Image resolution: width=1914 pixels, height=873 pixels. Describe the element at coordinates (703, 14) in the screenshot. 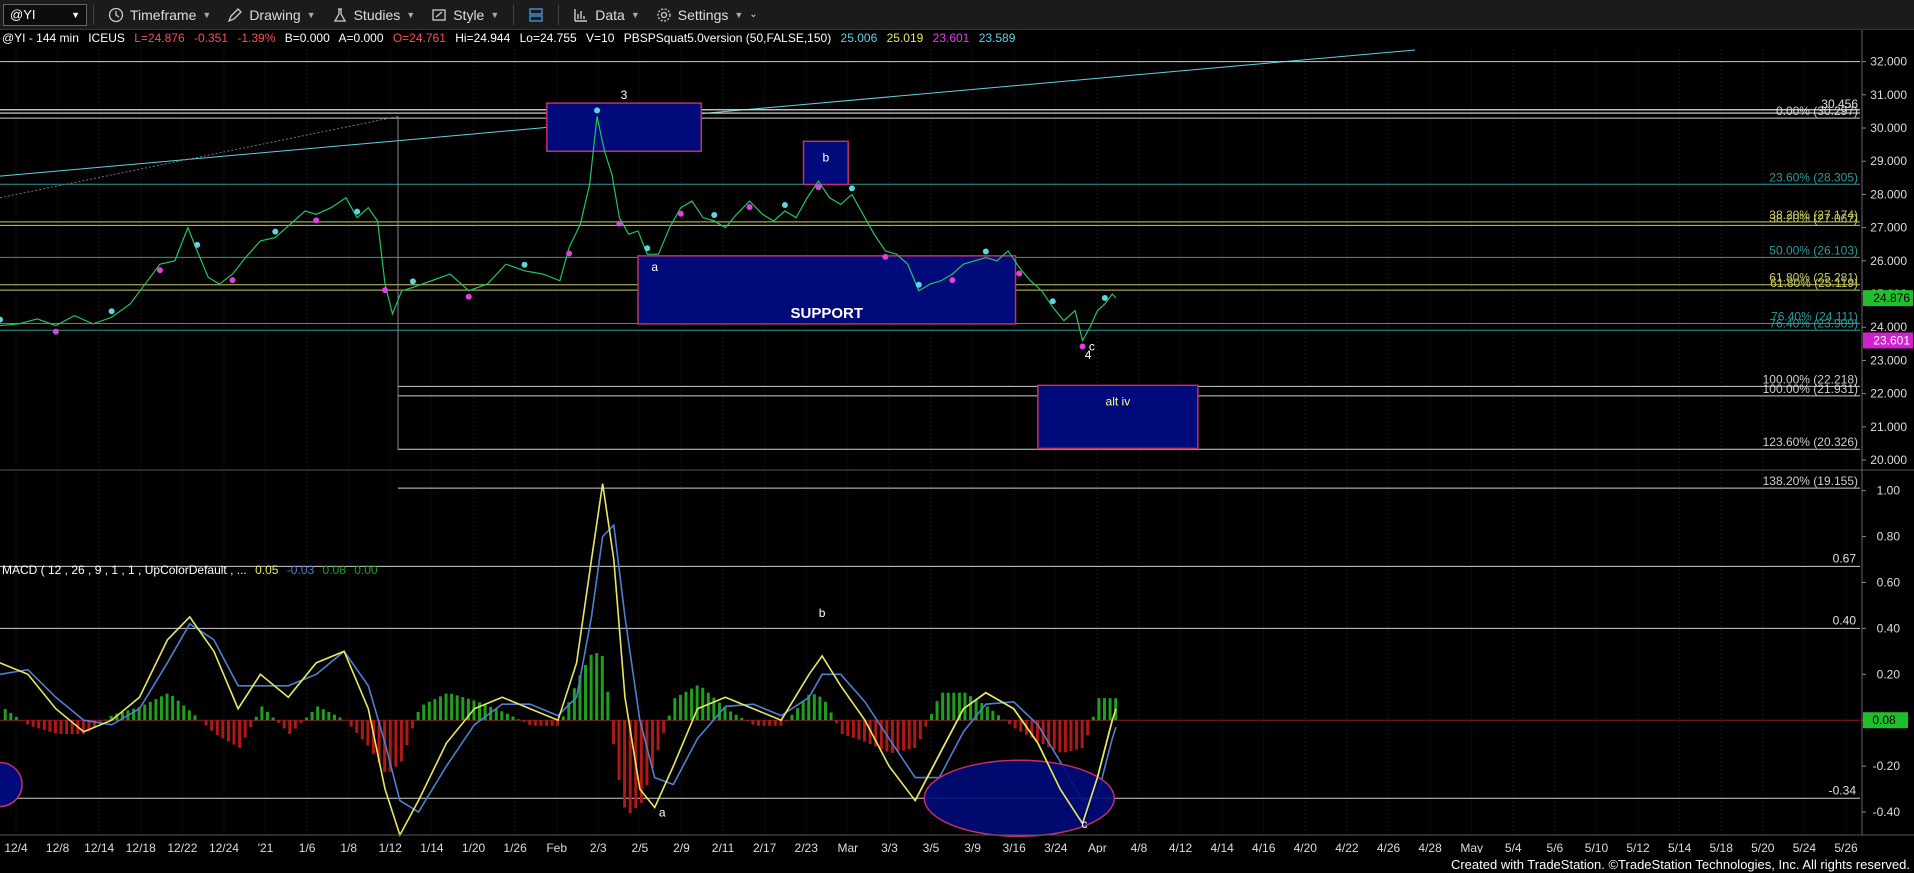

I see `settings-label: Settings` at that location.